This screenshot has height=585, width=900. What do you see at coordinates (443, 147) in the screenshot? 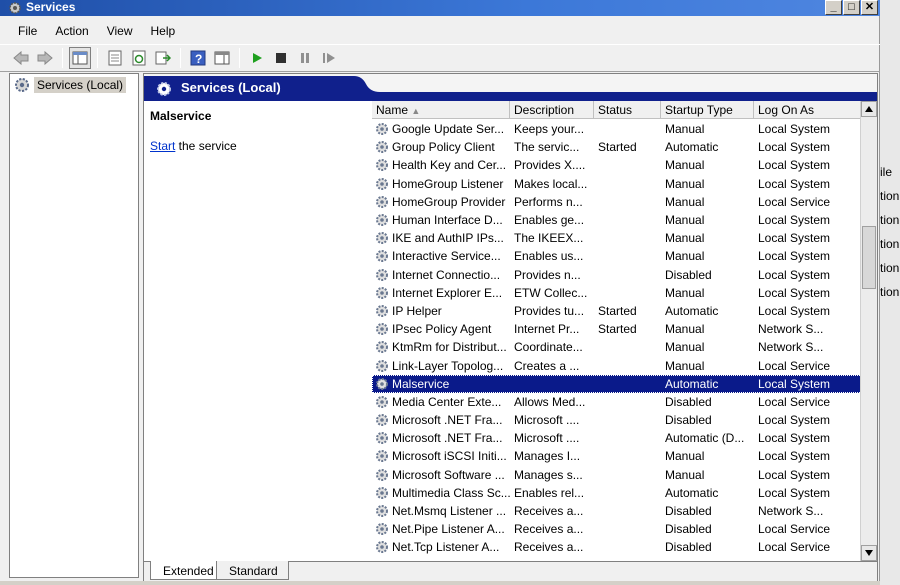
I see `service-name-text: Group Policy Client` at bounding box center [443, 147].